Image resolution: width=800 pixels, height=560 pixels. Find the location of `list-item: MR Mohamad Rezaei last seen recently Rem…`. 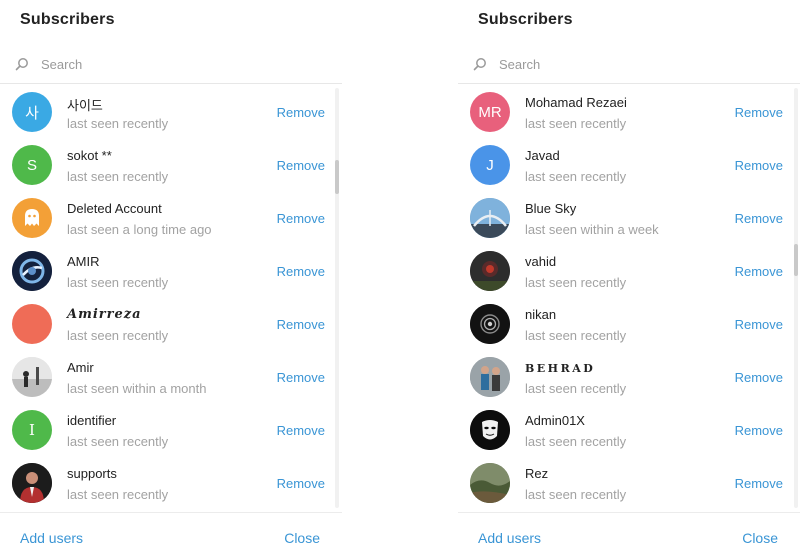

list-item: MR Mohamad Rezaei last seen recently Rem… is located at coordinates (629, 112).